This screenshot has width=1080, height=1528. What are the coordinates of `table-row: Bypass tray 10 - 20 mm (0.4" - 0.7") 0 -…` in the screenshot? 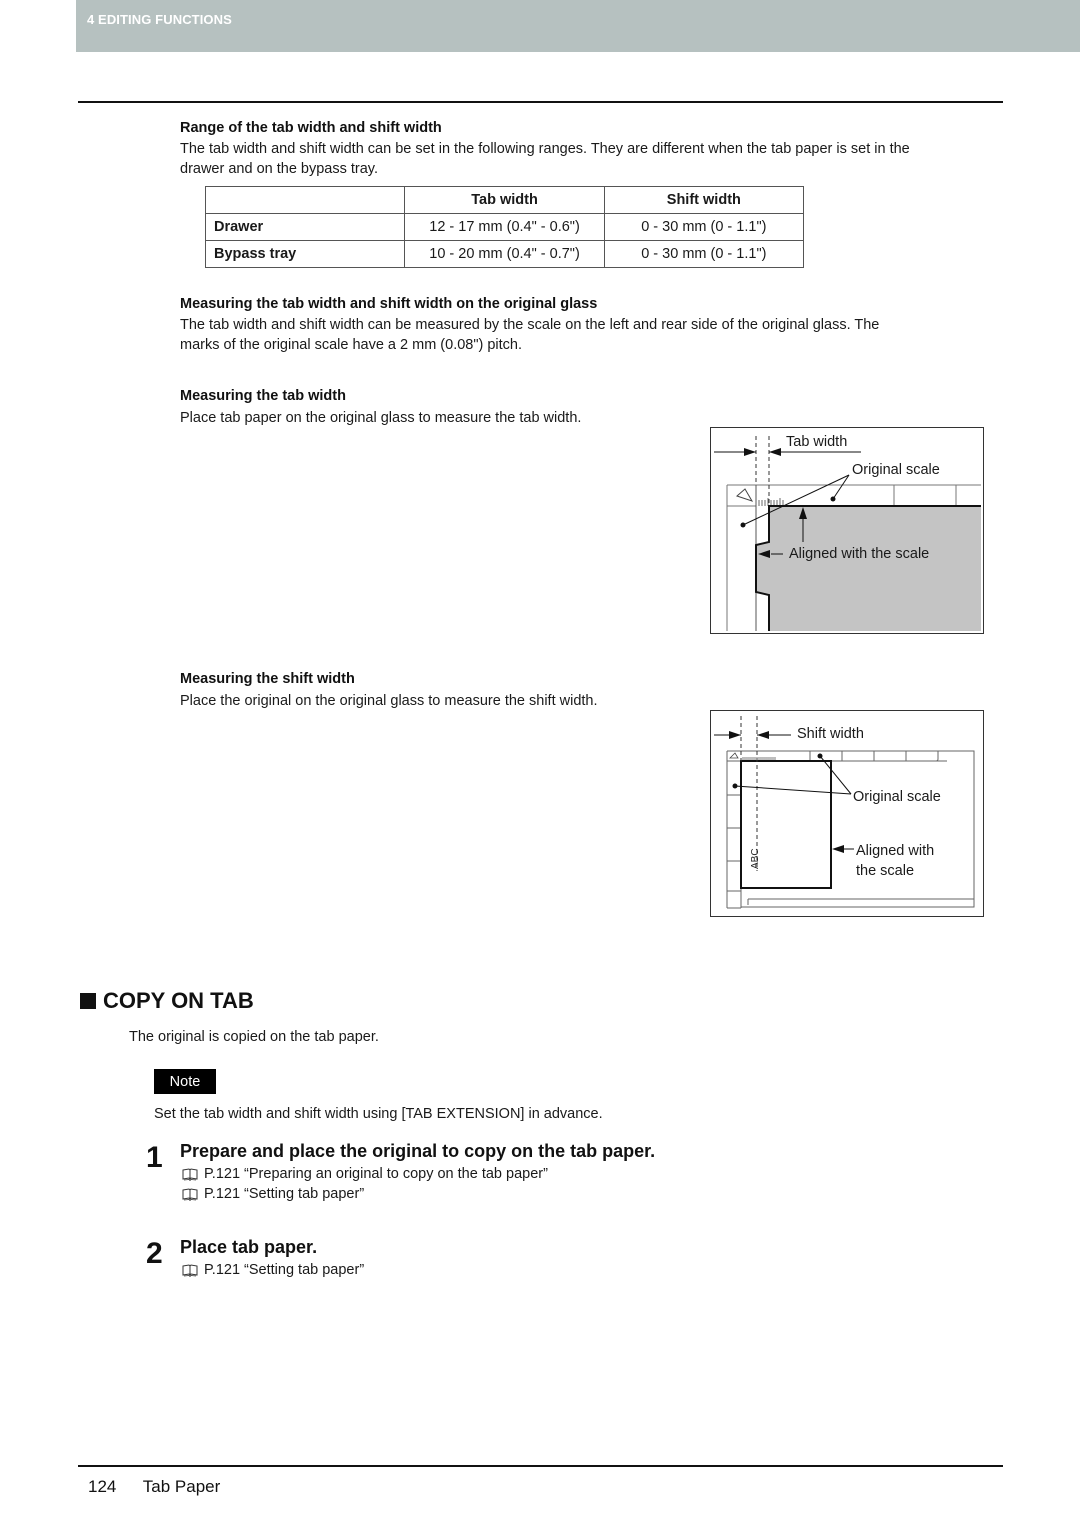 It's located at (504, 254).